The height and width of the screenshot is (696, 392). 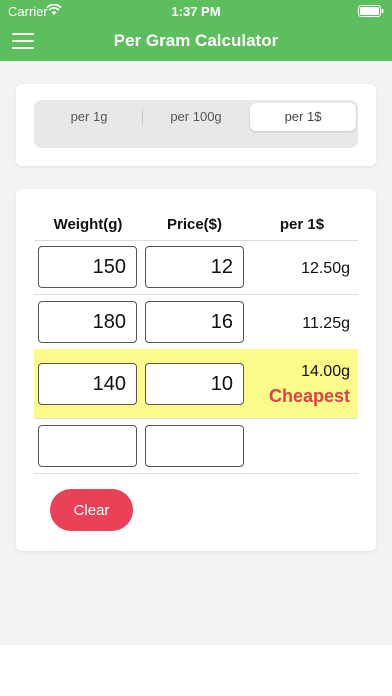 I want to click on clear-button: Clear, so click(x=91, y=510).